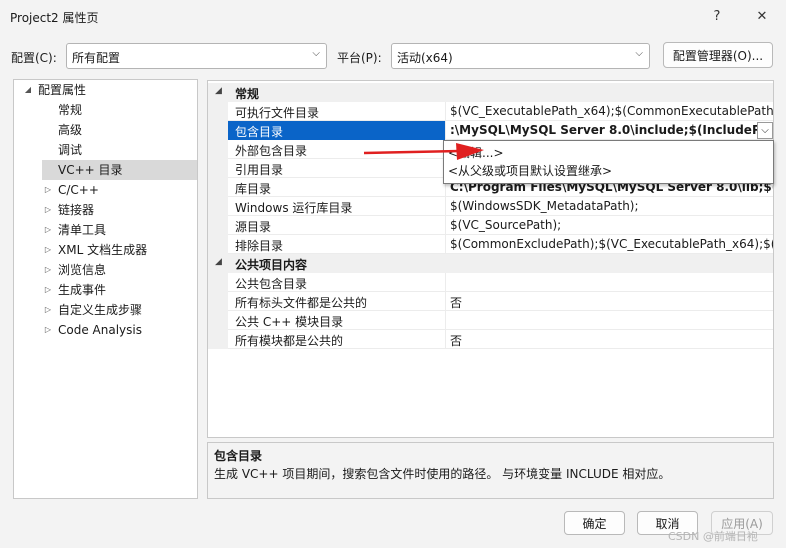  I want to click on tree-item-label: VC++ 目录, so click(90, 170).